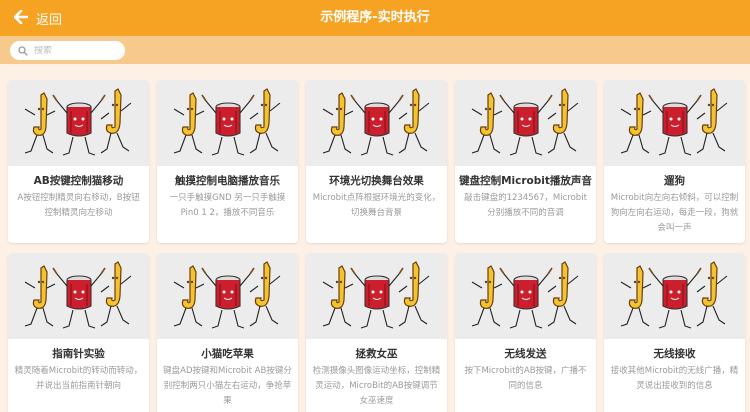  What do you see at coordinates (674, 354) in the screenshot?
I see `card-title: 无线接收` at bounding box center [674, 354].